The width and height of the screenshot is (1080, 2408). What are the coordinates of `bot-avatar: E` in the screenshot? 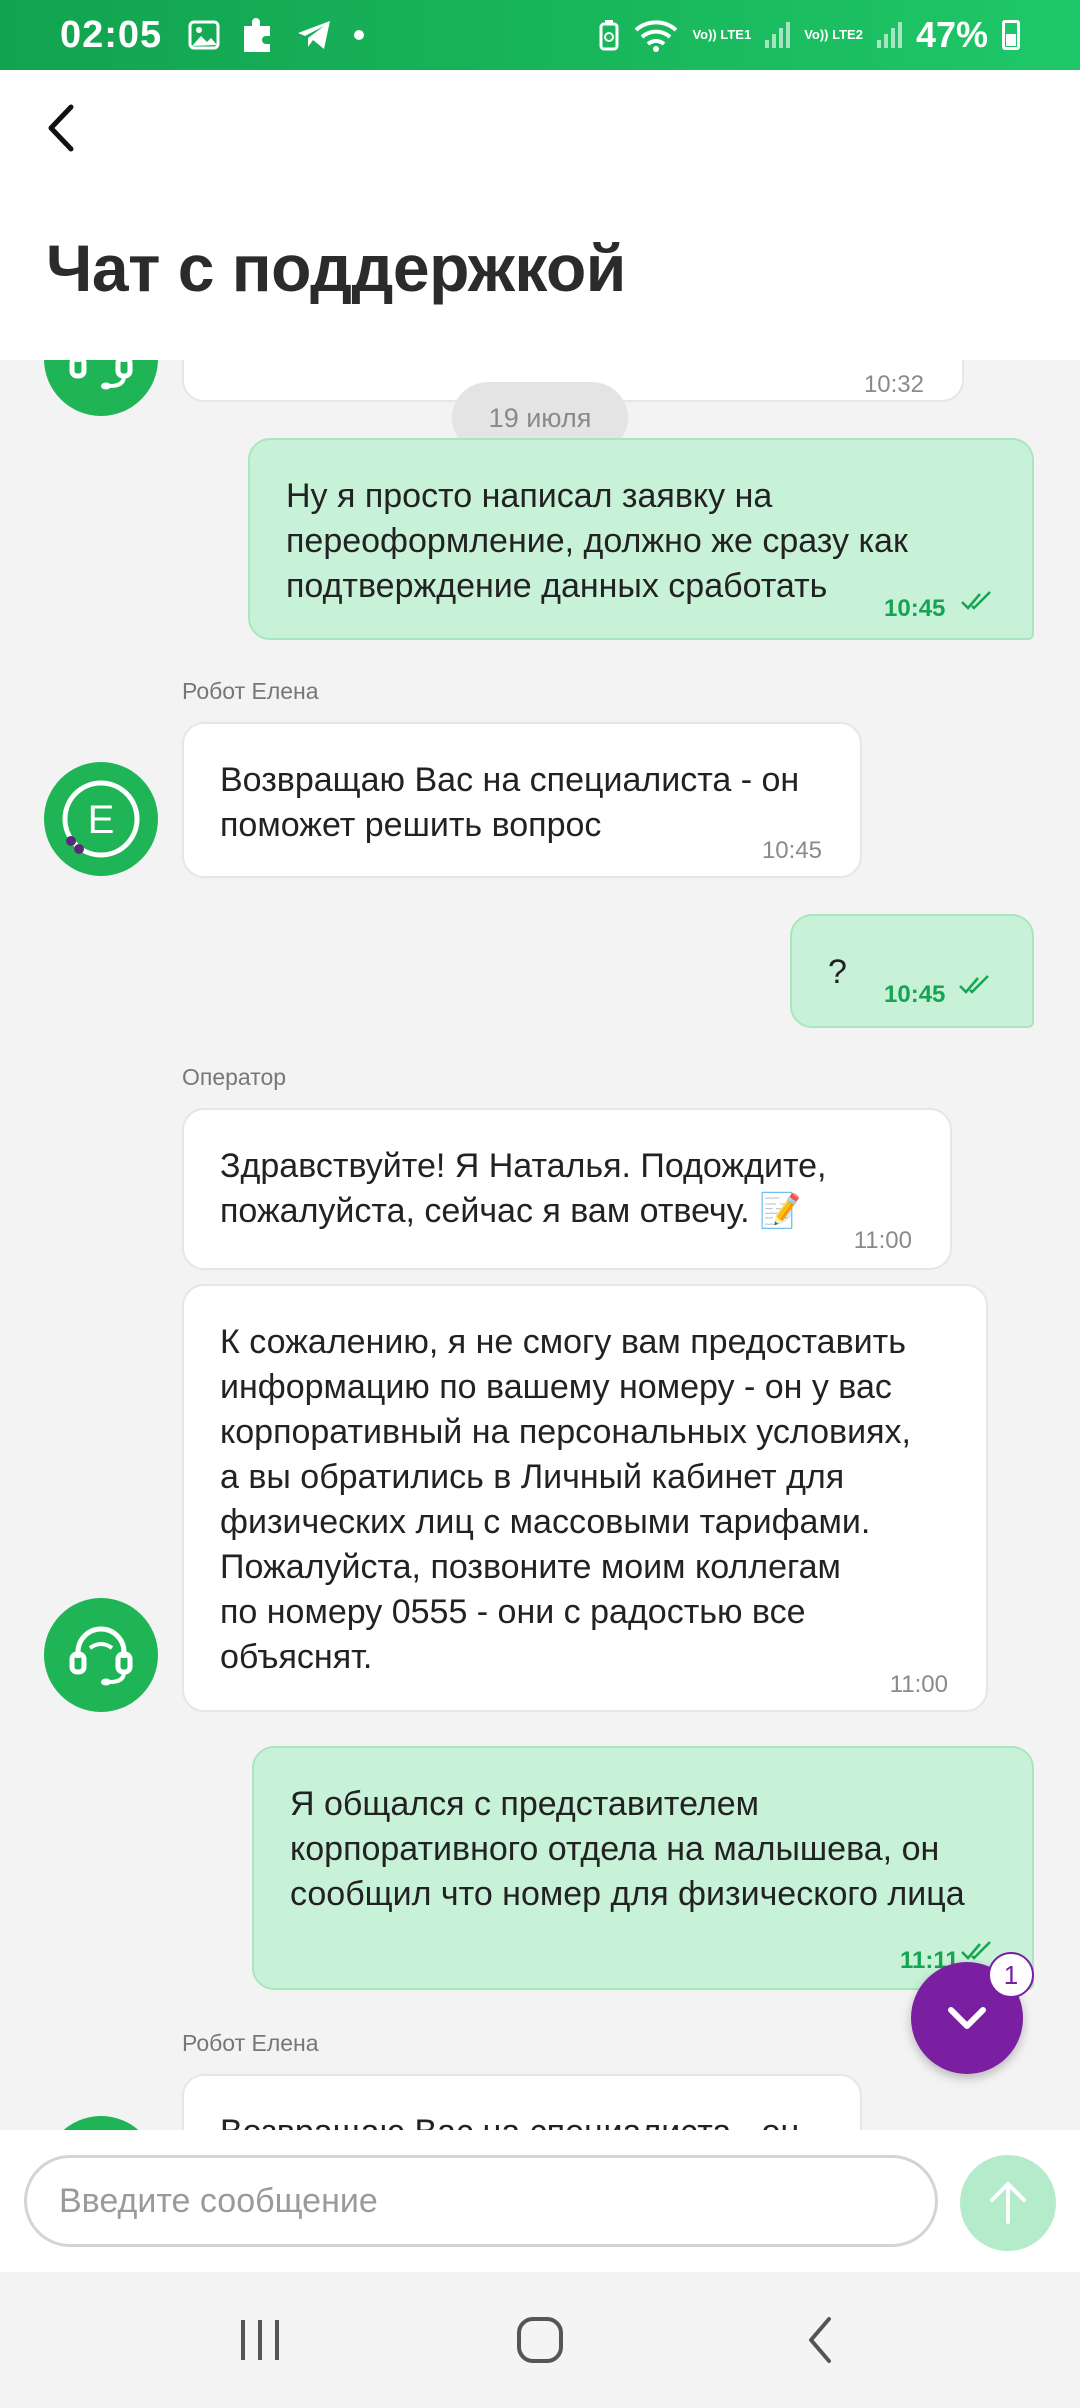 It's located at (101, 819).